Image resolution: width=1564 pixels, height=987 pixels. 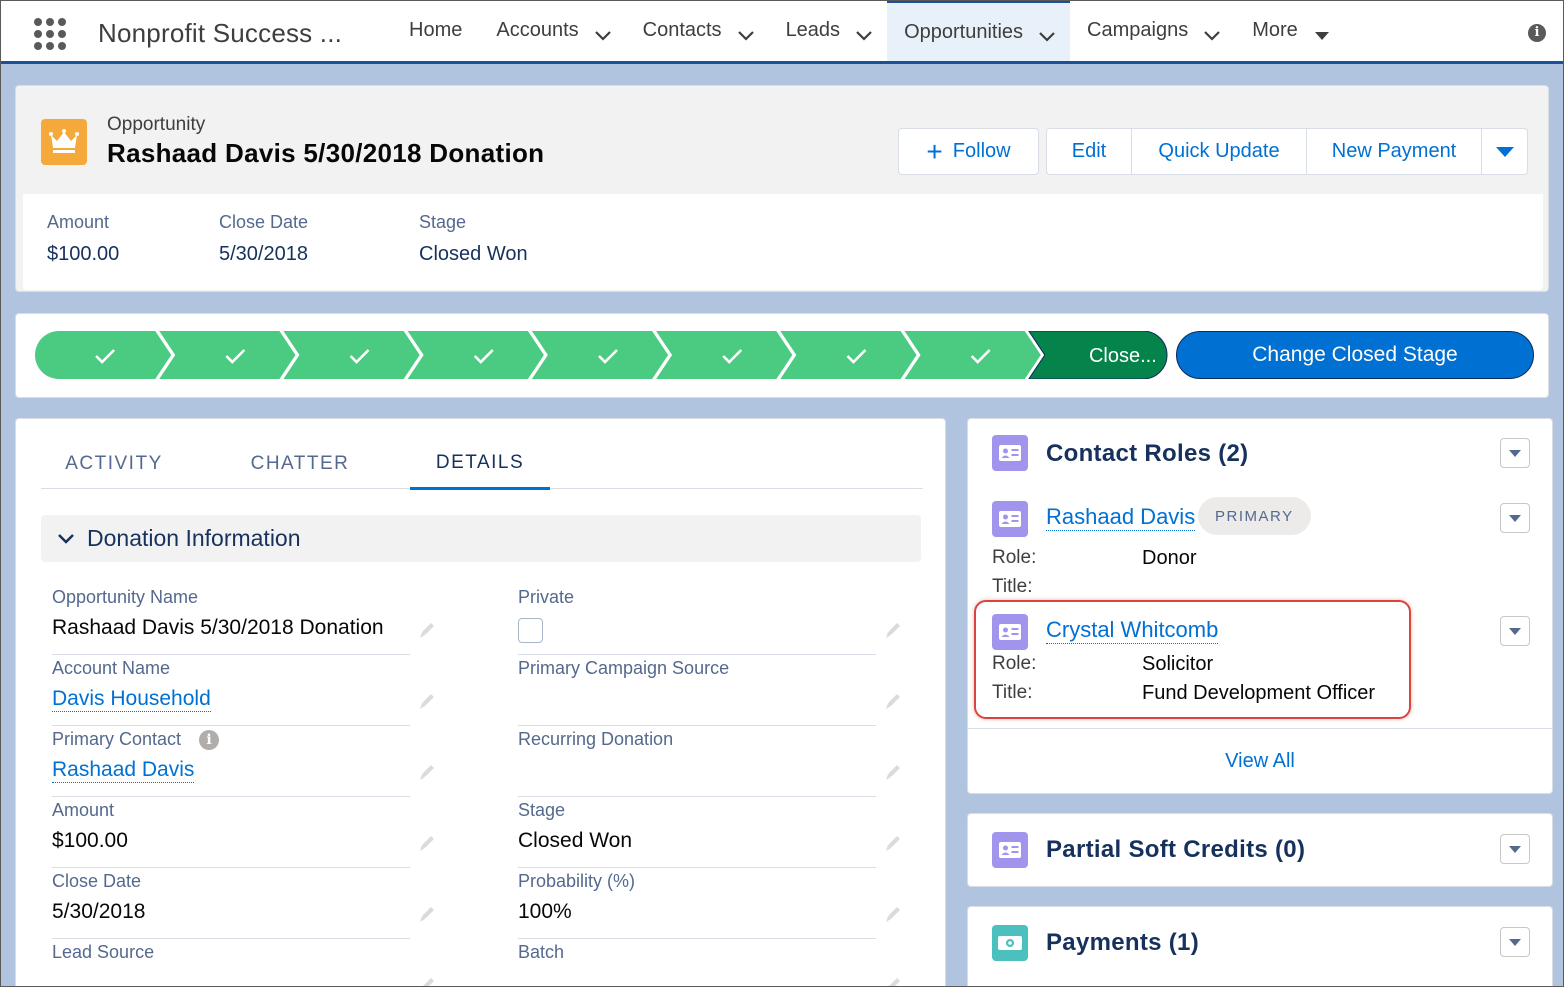 What do you see at coordinates (125, 597) in the screenshot?
I see `field-label: Opportunity Name` at bounding box center [125, 597].